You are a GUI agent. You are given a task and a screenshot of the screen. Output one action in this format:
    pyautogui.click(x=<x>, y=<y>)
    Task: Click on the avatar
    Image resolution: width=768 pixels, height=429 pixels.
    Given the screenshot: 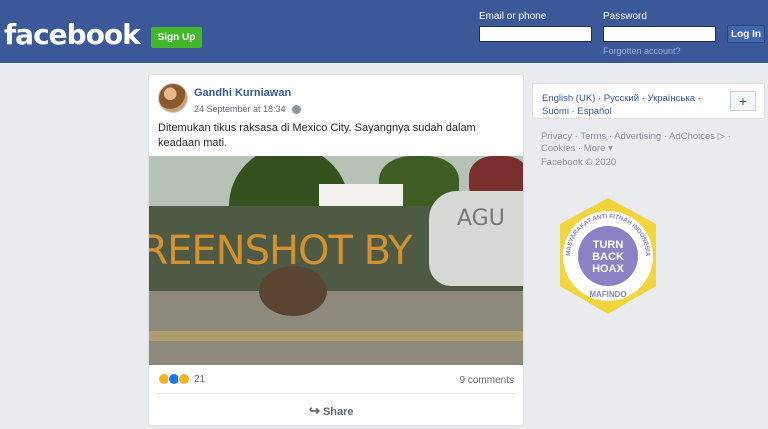 What is the action you would take?
    pyautogui.click(x=173, y=98)
    